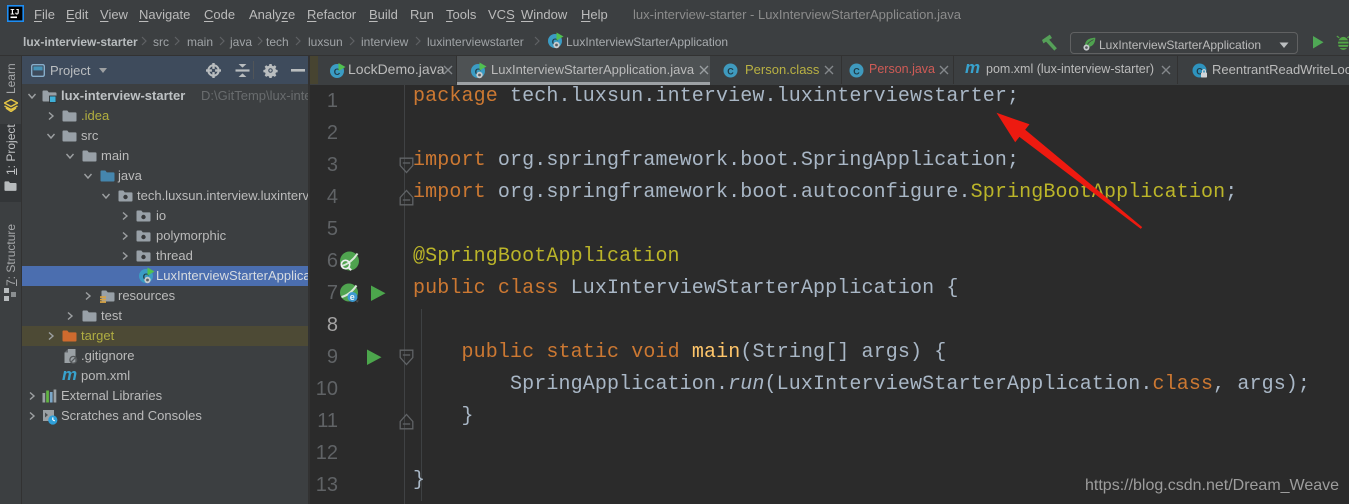 This screenshot has width=1349, height=504. I want to click on svg-text: e, so click(352, 297).